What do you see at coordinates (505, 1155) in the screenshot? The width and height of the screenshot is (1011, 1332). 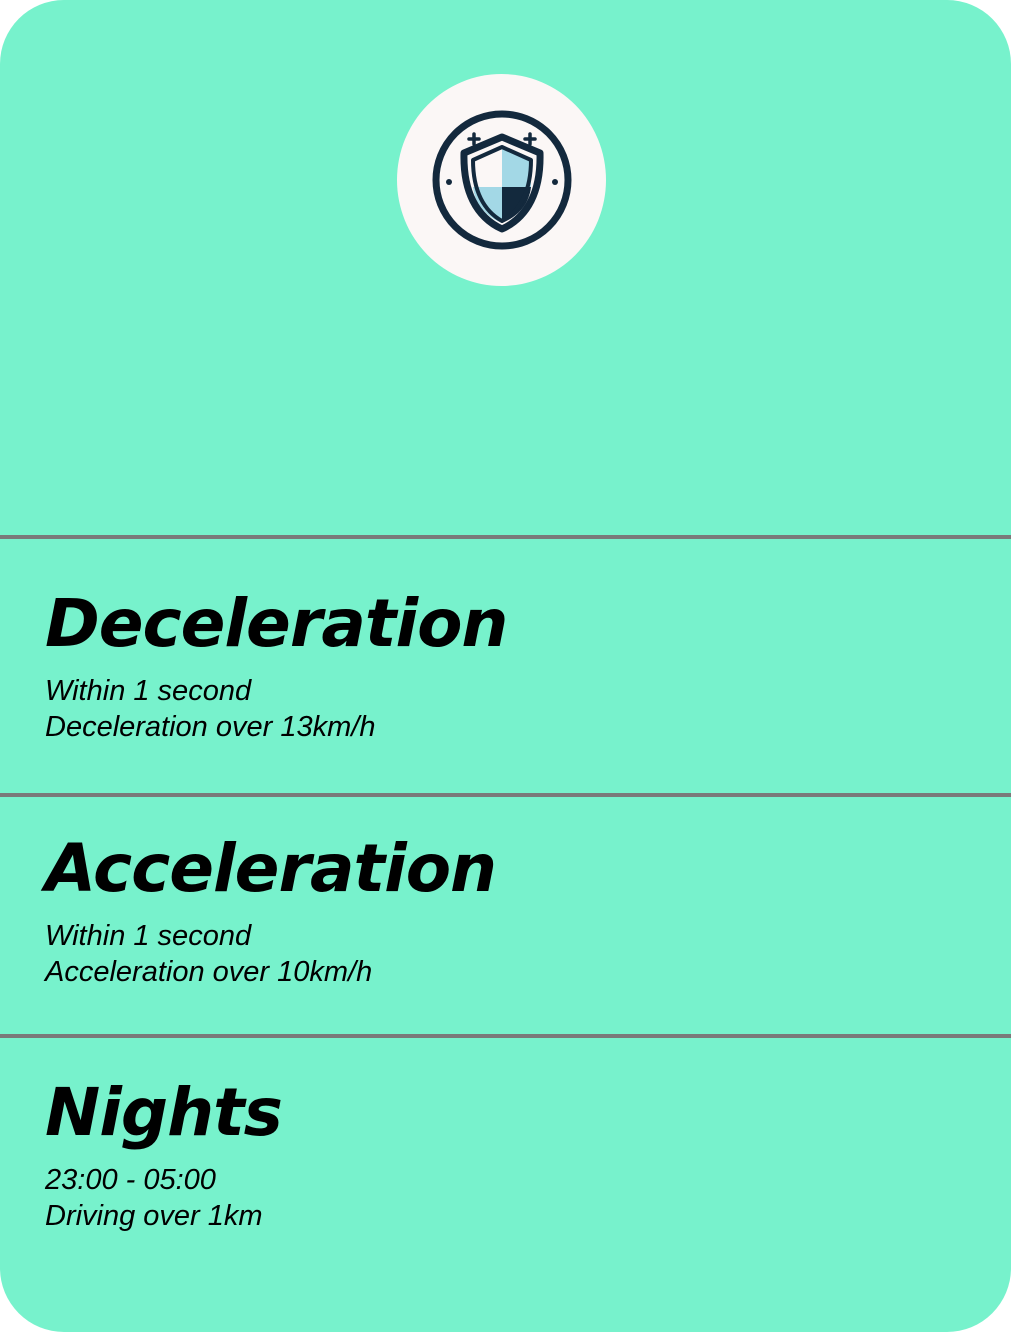 I see `section-nights: Nights 23:00 - 05:00 Driving over 1km` at bounding box center [505, 1155].